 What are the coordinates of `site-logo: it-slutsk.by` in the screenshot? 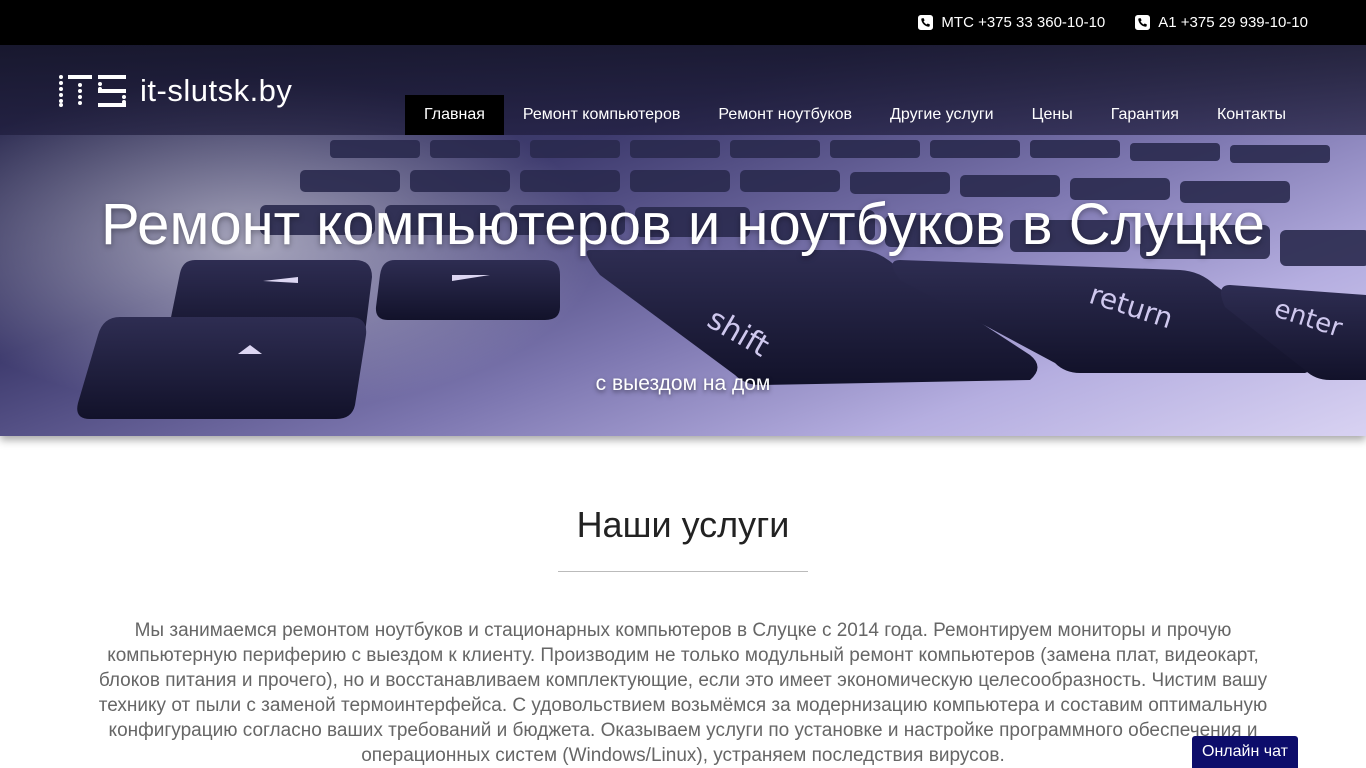 It's located at (175, 91).